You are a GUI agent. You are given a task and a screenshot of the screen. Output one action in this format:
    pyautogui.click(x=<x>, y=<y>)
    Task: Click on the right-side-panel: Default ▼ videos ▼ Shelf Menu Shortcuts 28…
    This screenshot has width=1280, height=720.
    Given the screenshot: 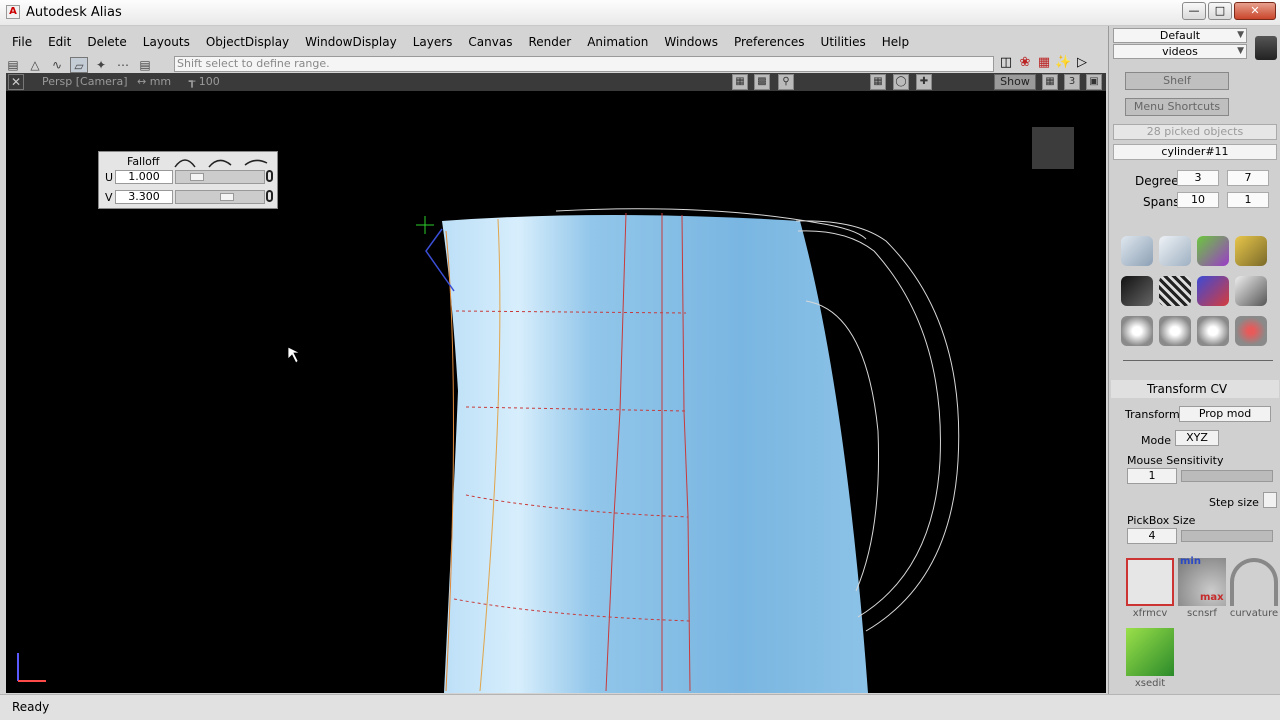 What is the action you would take?
    pyautogui.click(x=1194, y=360)
    